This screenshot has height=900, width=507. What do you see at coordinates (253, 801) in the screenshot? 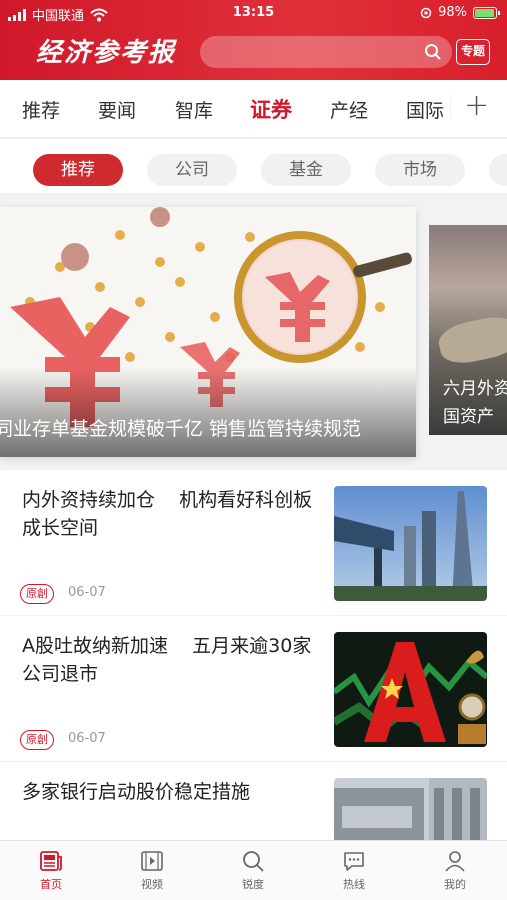
I see `news-item: 多家银行启动股价稳定措施` at bounding box center [253, 801].